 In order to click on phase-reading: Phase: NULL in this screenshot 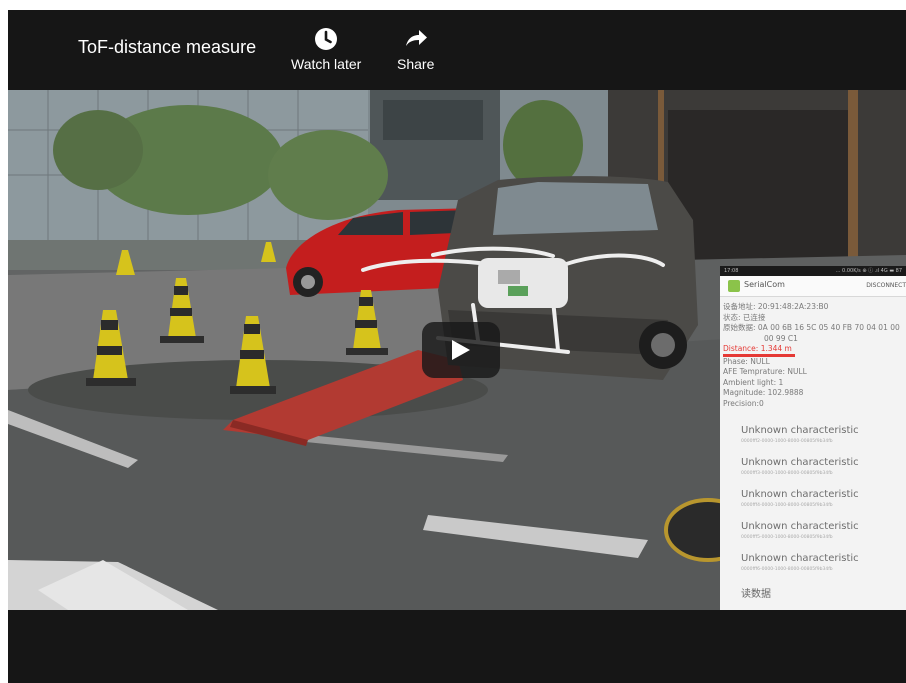, I will do `click(746, 361)`.